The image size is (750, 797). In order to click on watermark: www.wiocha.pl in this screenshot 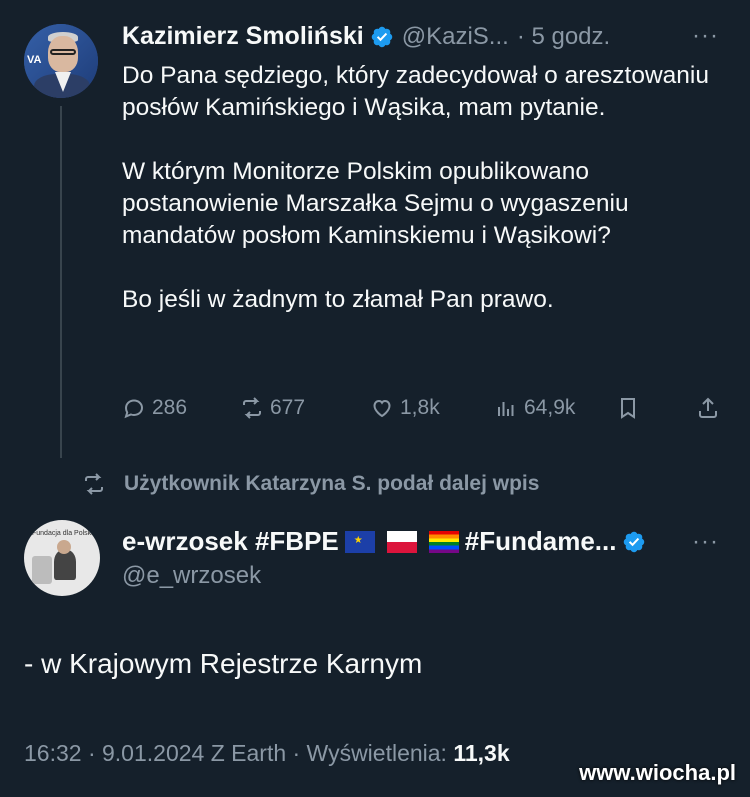, I will do `click(657, 772)`.